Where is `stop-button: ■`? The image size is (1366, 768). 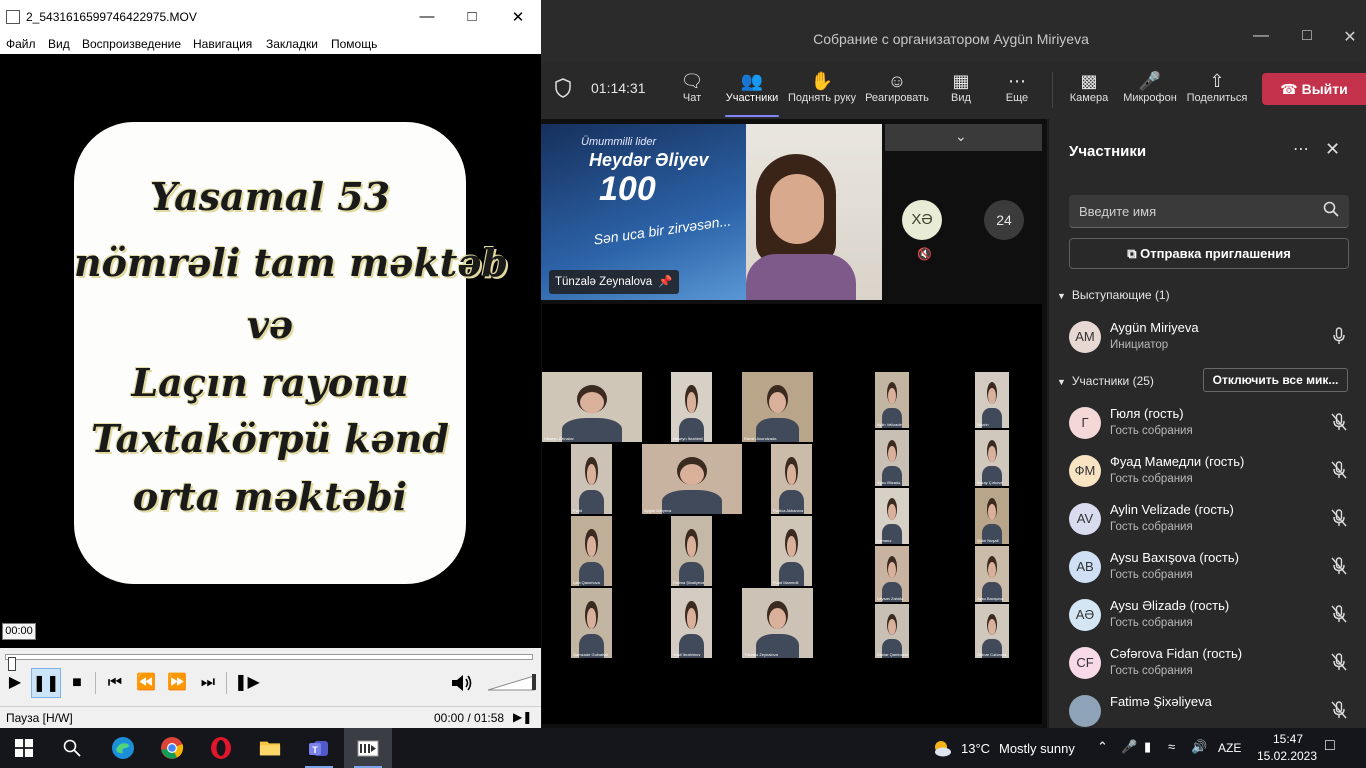 stop-button: ■ is located at coordinates (77, 683).